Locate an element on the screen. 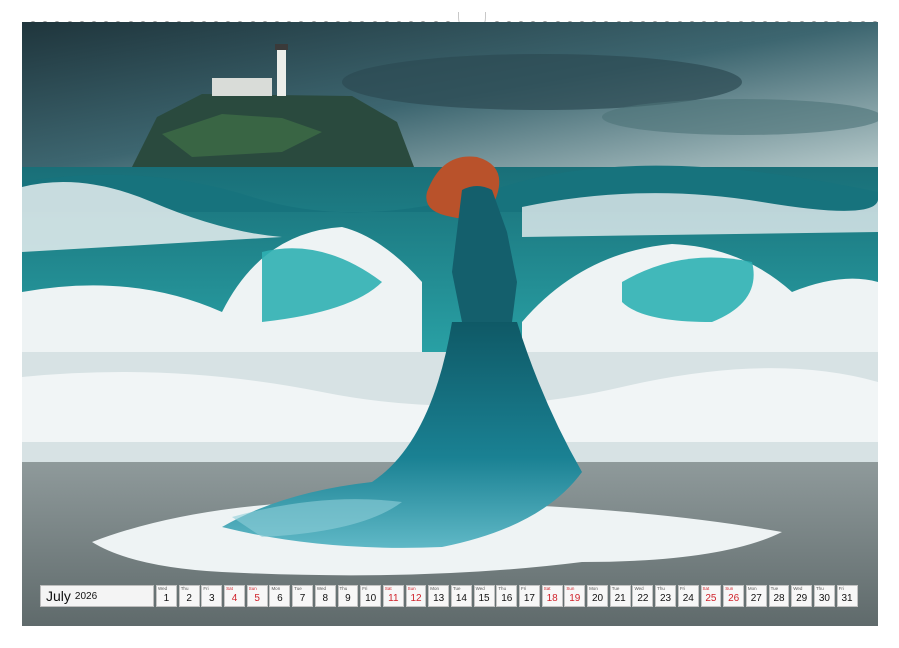 Image resolution: width=899 pixels, height=648 pixels. day-number: 24 is located at coordinates (688, 598).